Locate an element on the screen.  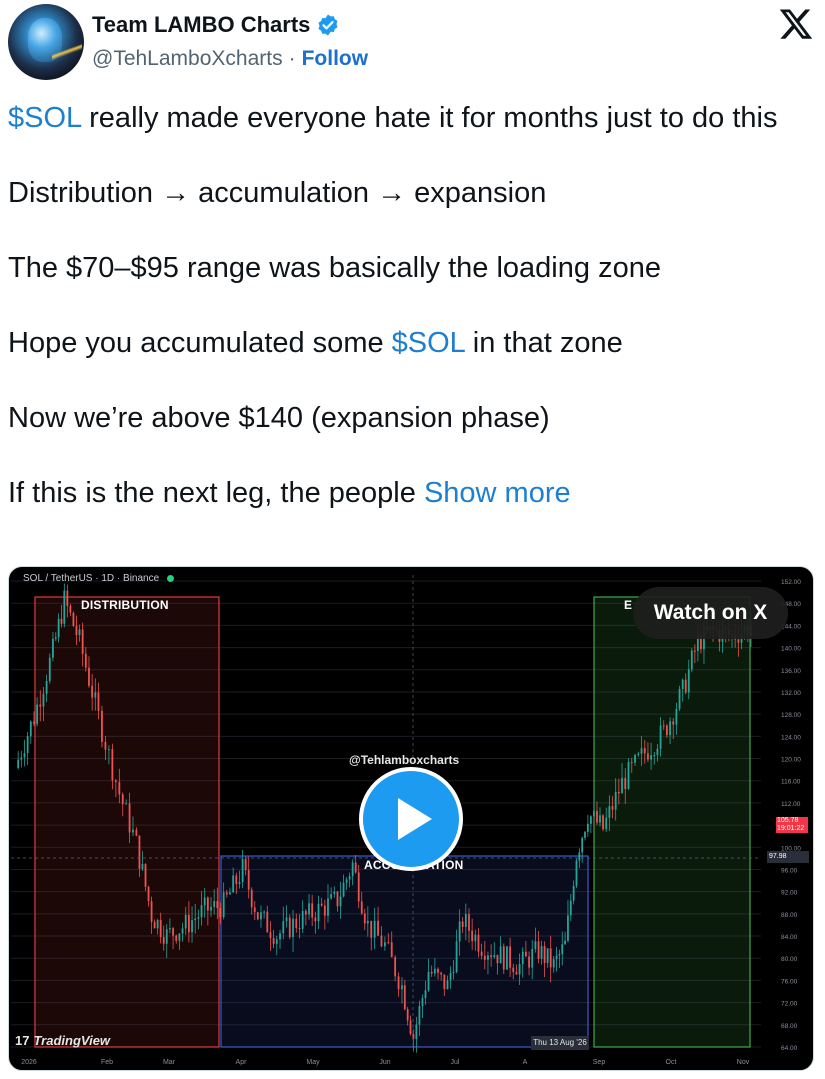
price-tag-countdown: 19:01:22 is located at coordinates (791, 828).